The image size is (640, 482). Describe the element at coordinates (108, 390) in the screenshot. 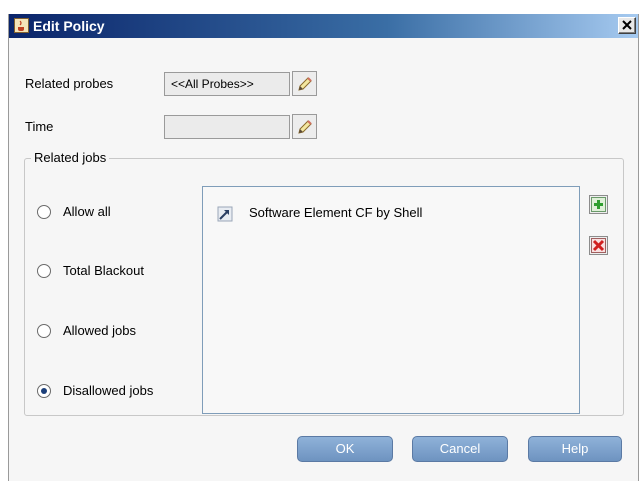

I see `radio-label: Disallowed jobs` at that location.